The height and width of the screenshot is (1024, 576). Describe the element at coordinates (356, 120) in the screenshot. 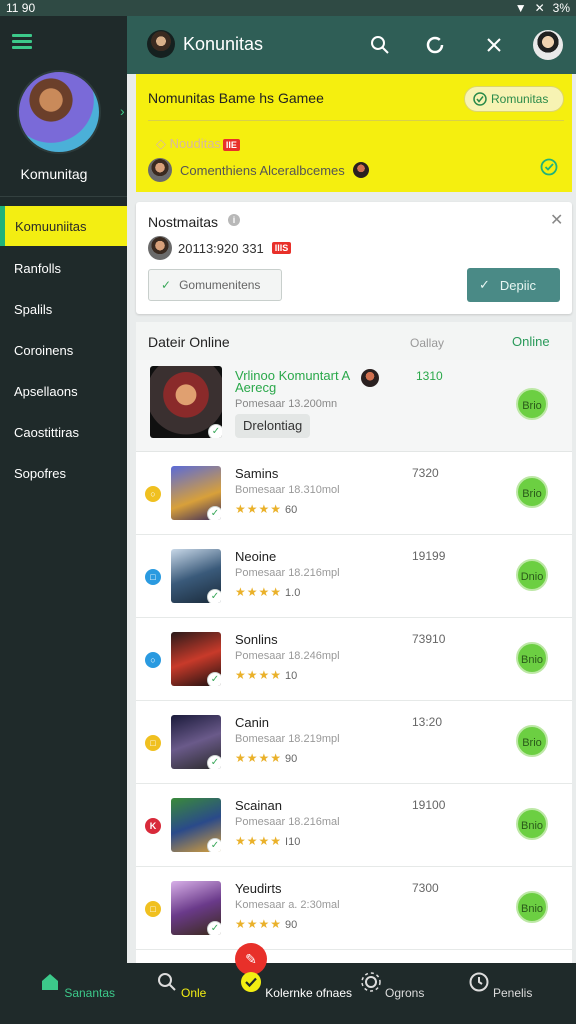

I see `divider` at that location.